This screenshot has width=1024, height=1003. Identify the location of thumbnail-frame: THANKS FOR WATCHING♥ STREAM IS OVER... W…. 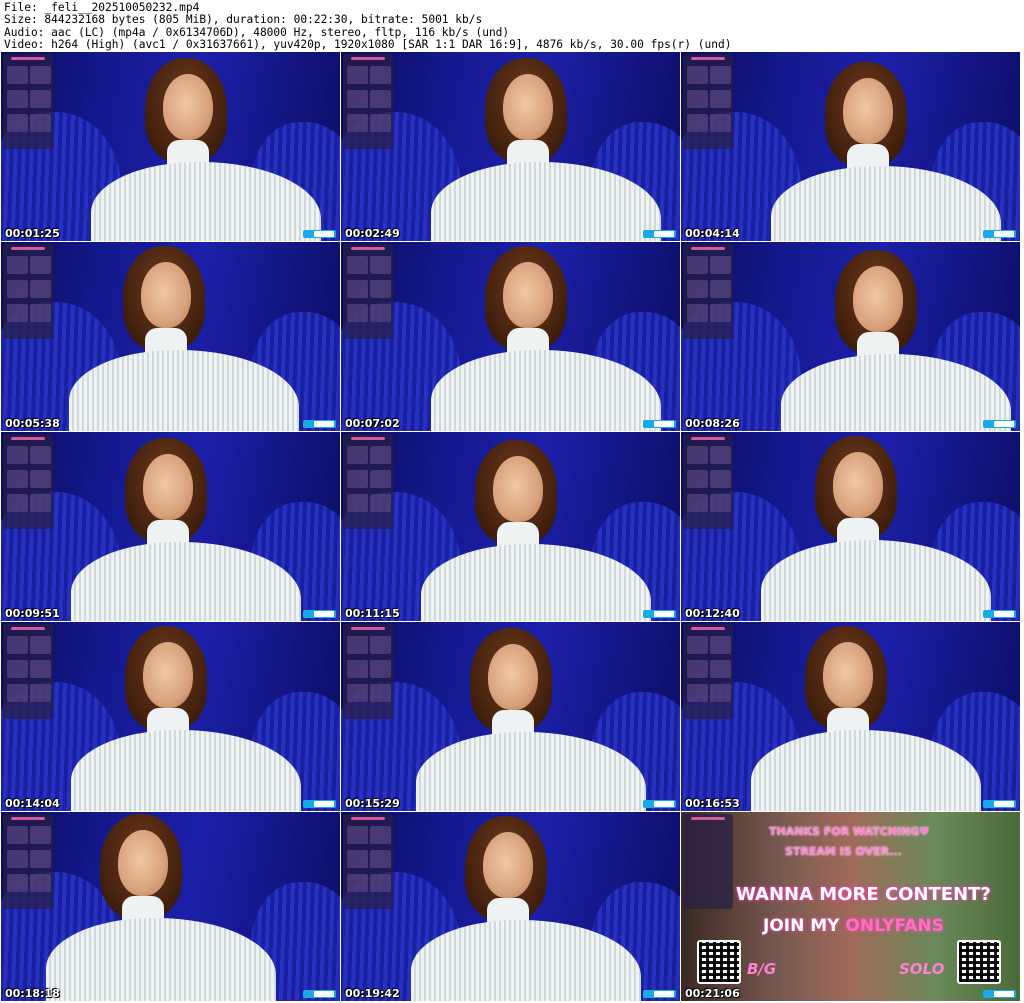
(850, 906).